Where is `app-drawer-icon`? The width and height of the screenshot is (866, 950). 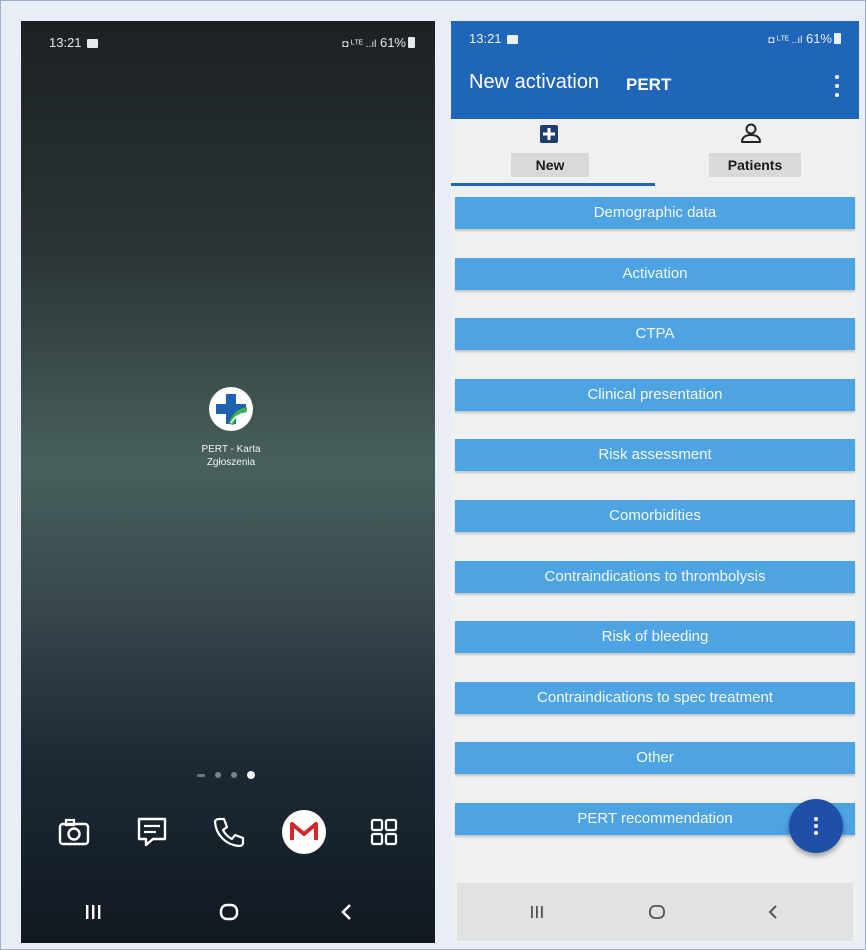 app-drawer-icon is located at coordinates (384, 832).